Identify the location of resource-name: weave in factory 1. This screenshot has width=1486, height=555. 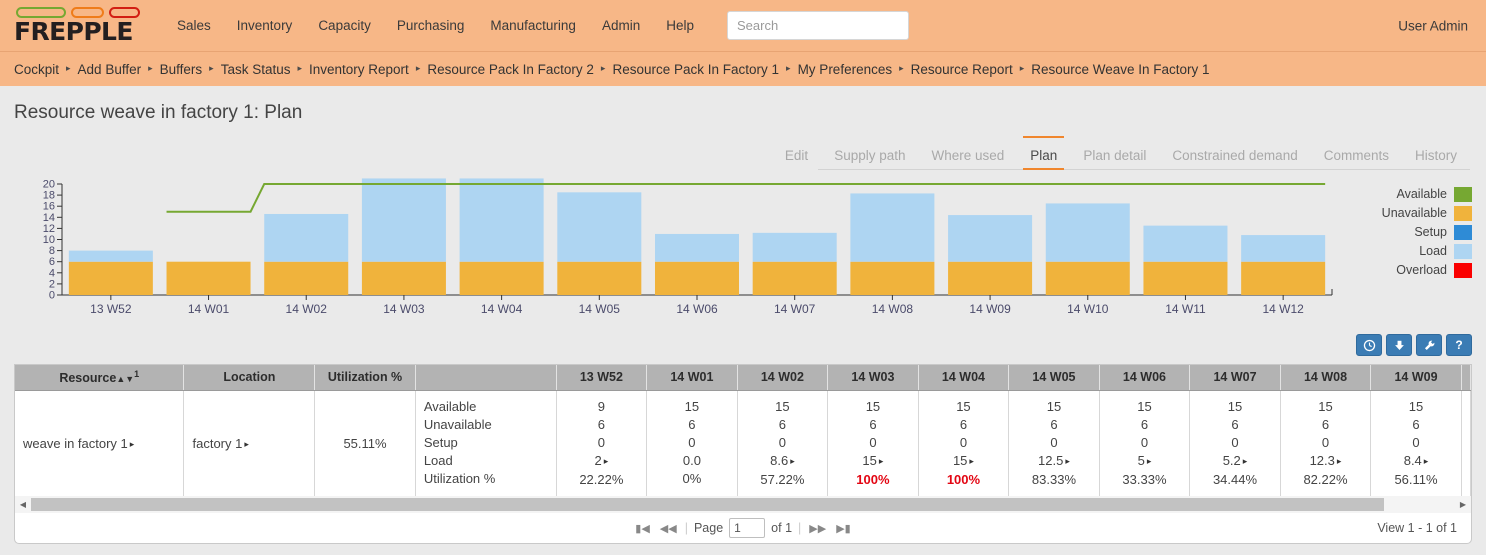
(75, 443).